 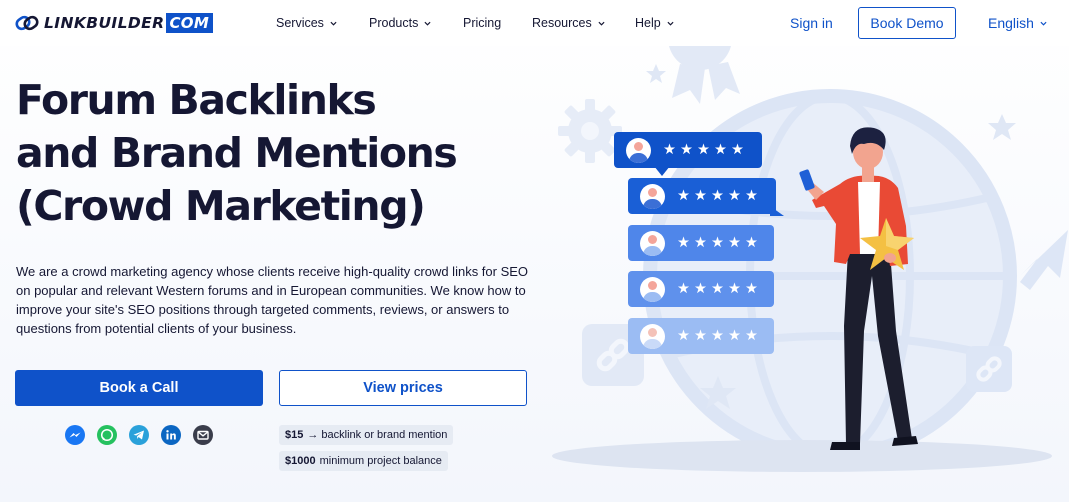 I want to click on hero-title-line: and Brand Mentions, so click(x=237, y=153).